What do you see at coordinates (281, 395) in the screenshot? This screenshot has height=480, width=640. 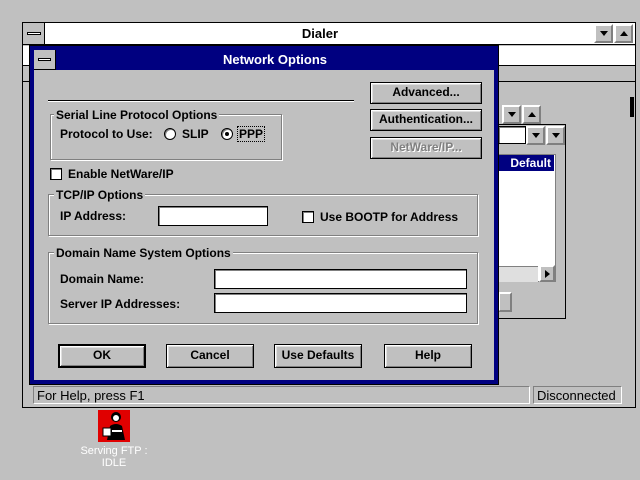 I see `status-help-text: For Help, press F1` at bounding box center [281, 395].